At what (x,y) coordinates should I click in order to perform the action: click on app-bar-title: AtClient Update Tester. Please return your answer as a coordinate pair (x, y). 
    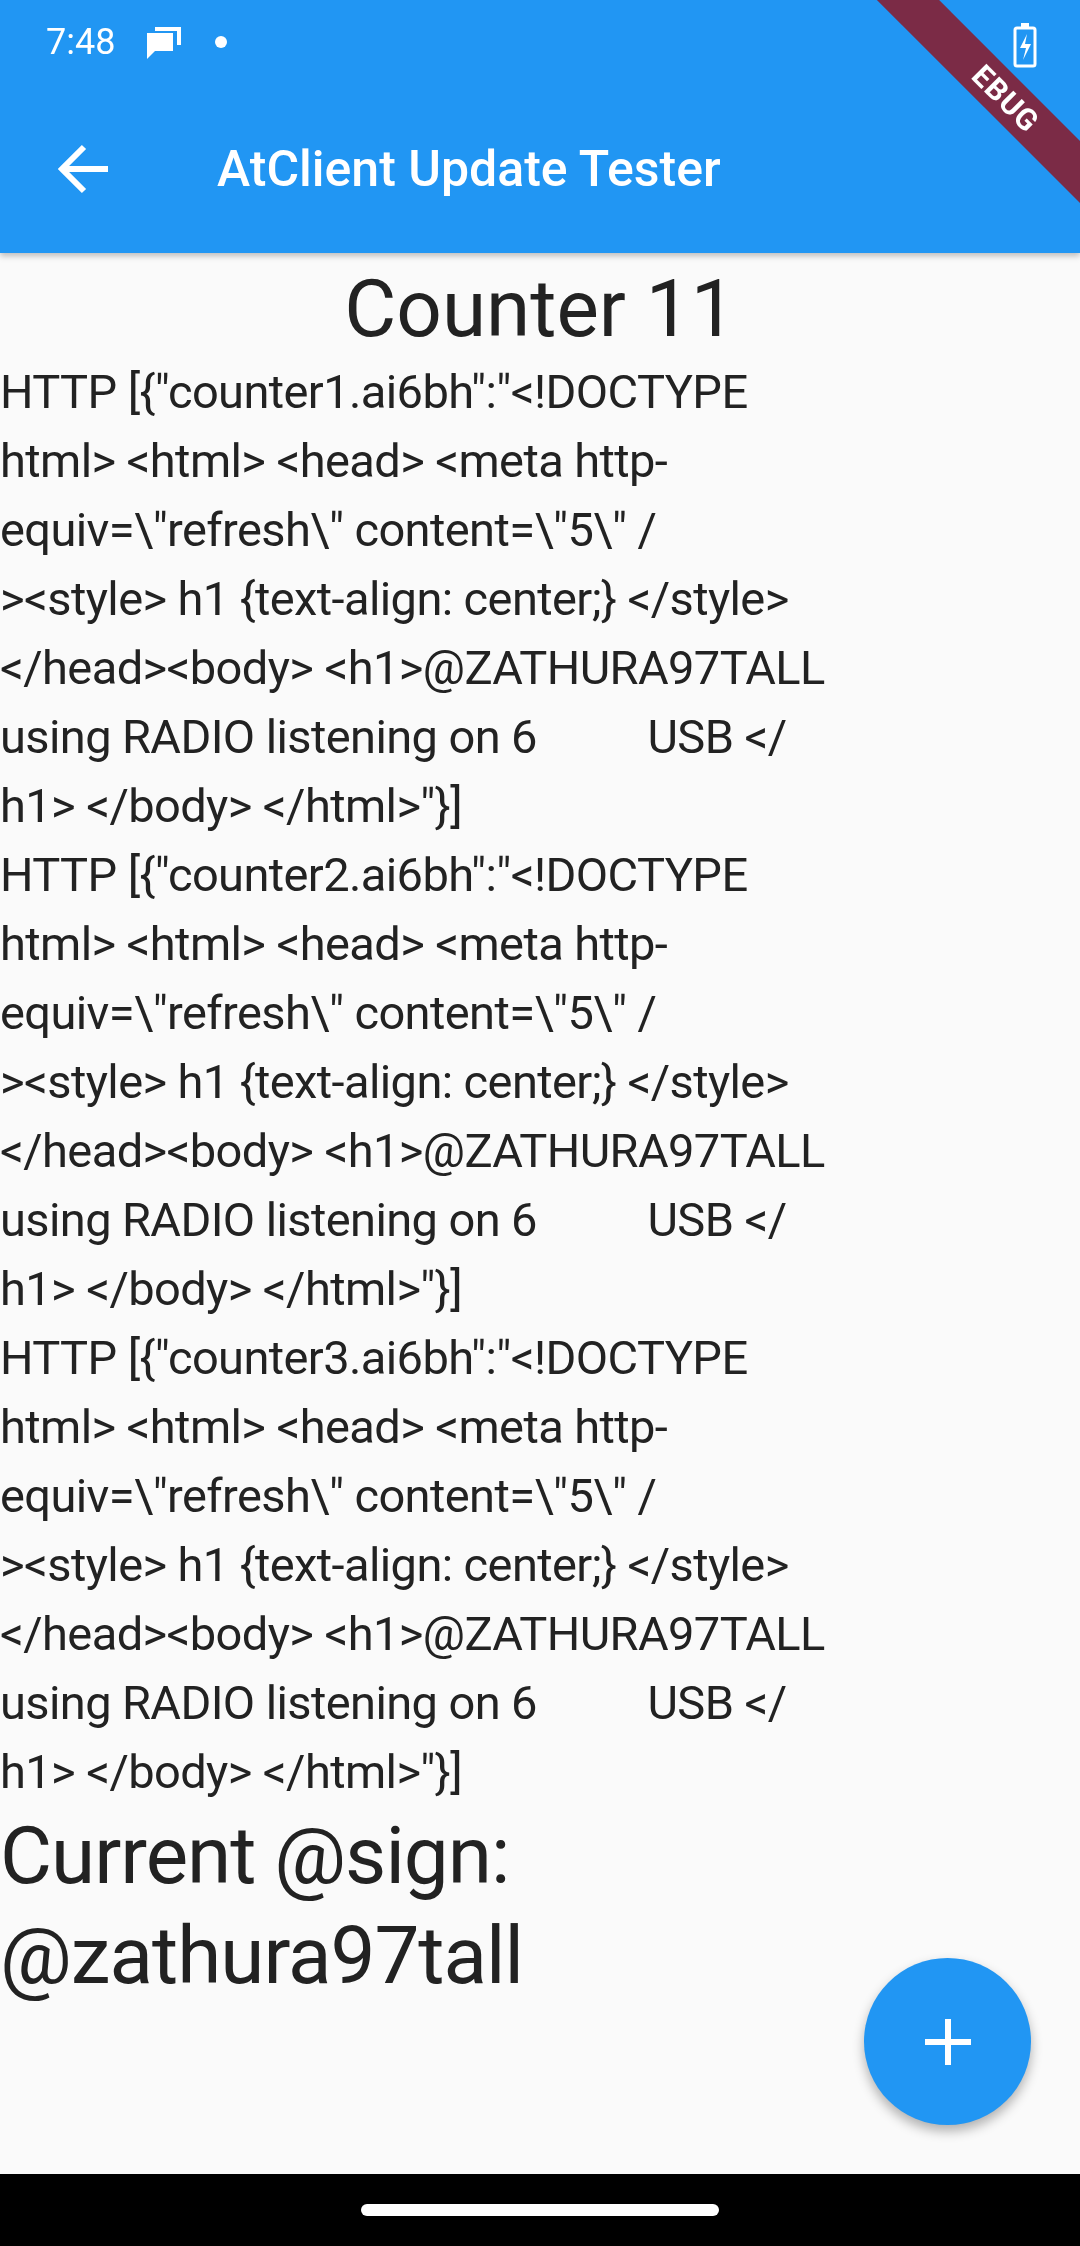
    Looking at the image, I should click on (469, 168).